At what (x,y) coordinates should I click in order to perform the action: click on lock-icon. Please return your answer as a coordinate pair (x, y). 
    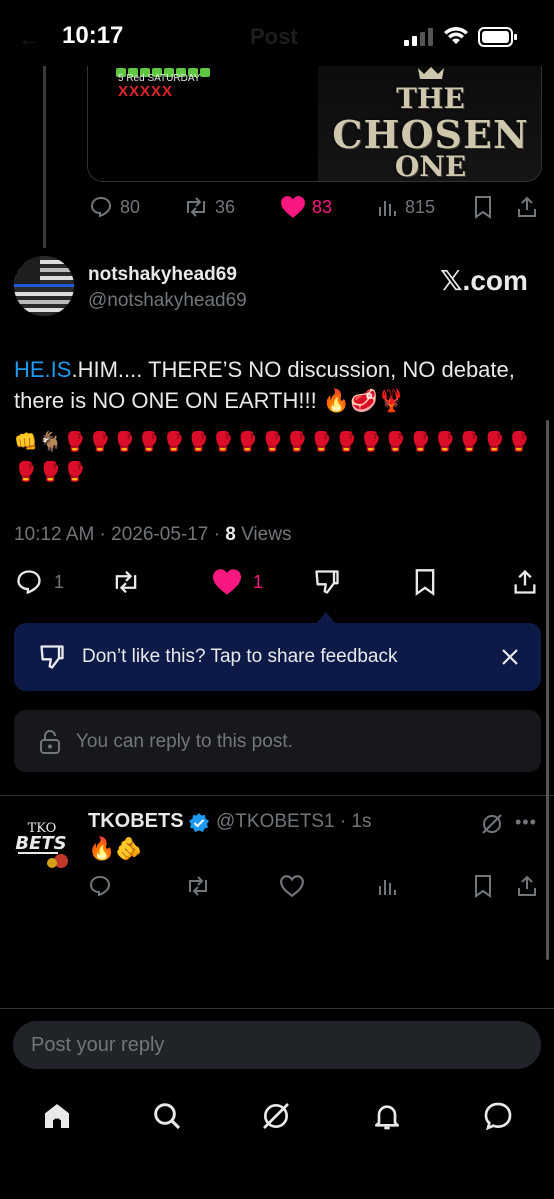
    Looking at the image, I should click on (50, 742).